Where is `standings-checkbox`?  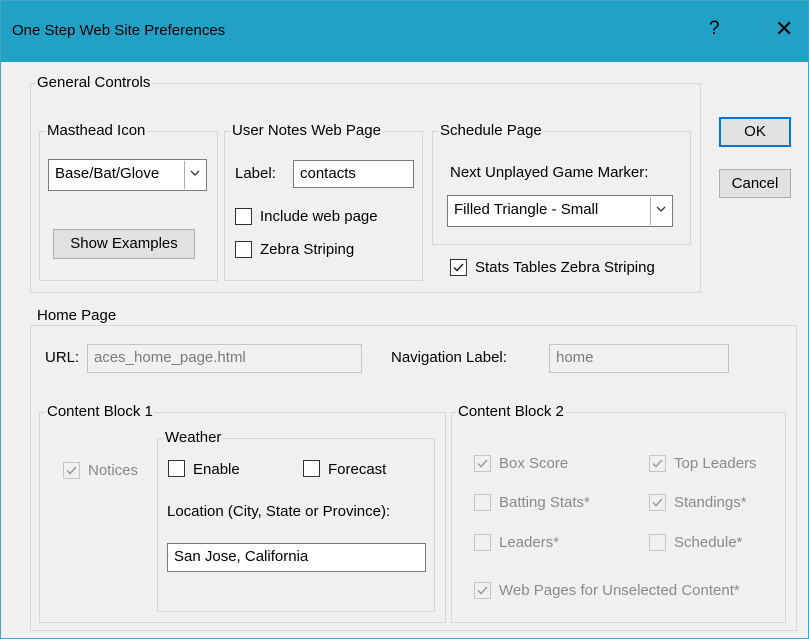 standings-checkbox is located at coordinates (657, 502).